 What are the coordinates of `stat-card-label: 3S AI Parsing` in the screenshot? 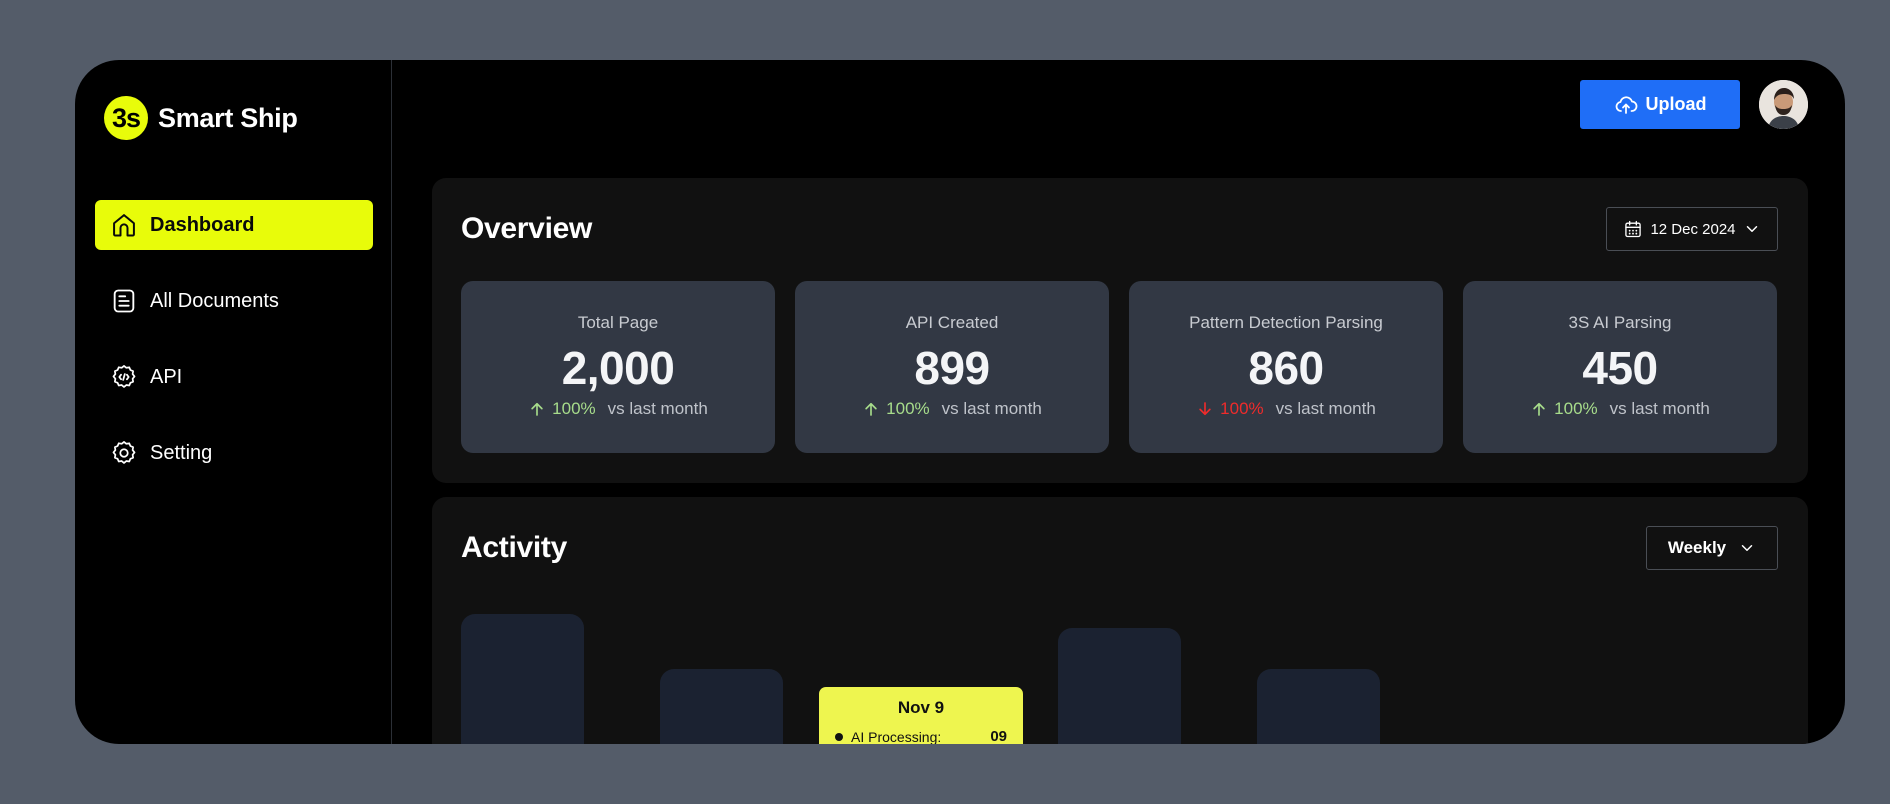 It's located at (1620, 322).